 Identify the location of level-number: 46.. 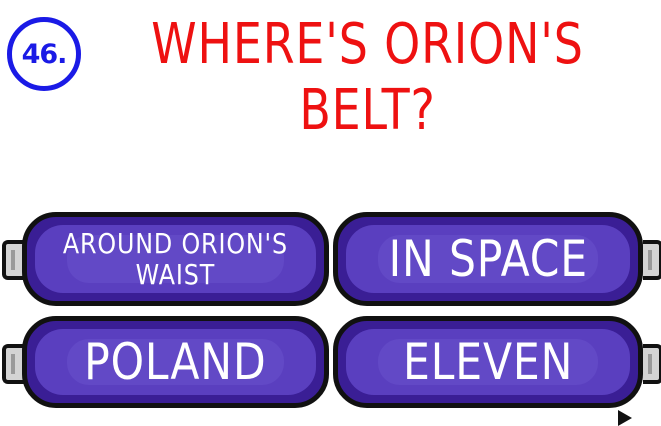
(44, 54).